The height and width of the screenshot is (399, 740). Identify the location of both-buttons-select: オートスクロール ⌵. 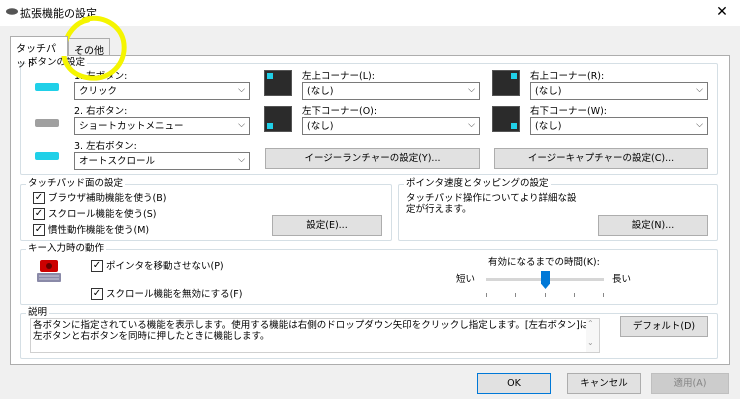
(162, 161).